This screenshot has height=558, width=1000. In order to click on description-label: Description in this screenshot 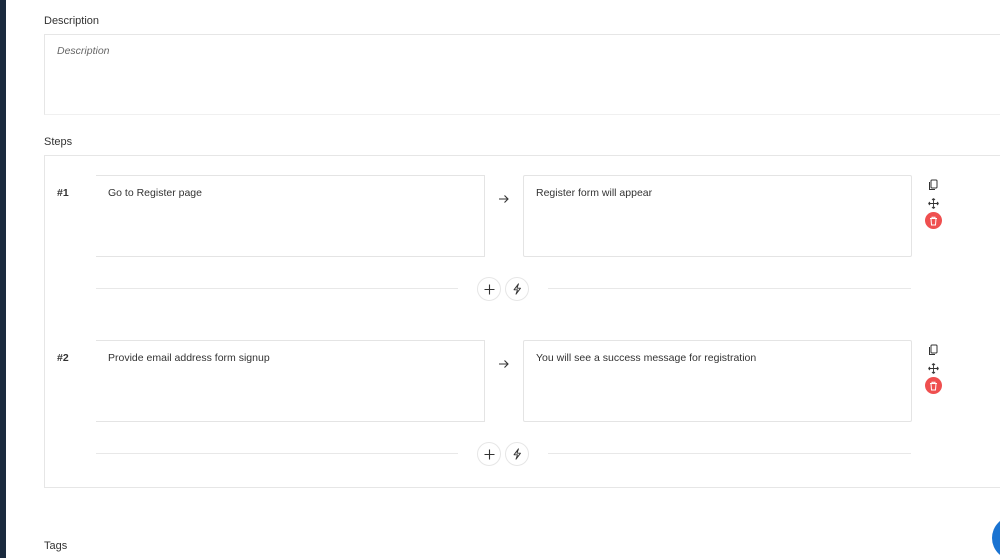, I will do `click(72, 21)`.